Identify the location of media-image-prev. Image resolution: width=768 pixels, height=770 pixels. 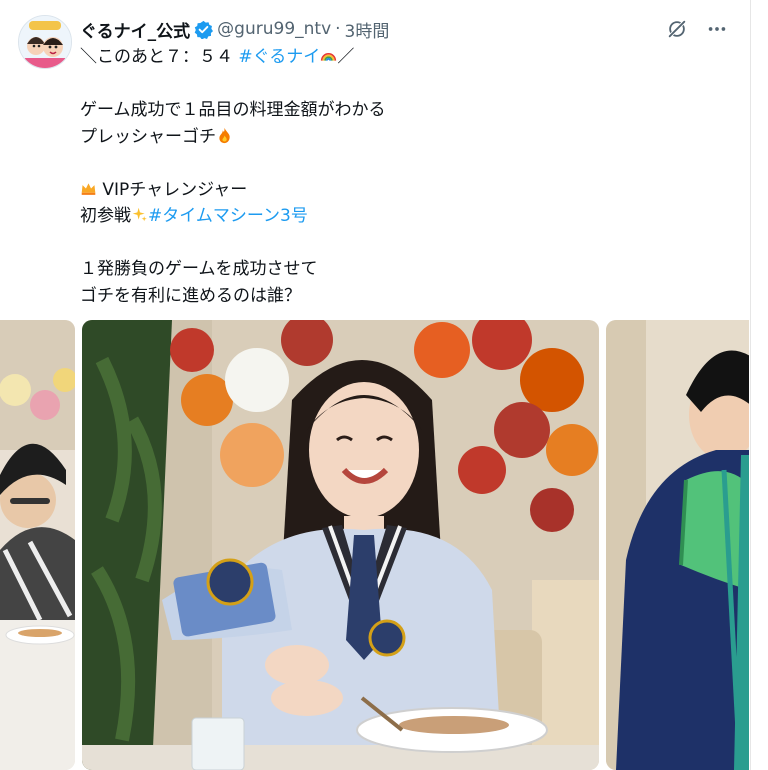
(37, 545).